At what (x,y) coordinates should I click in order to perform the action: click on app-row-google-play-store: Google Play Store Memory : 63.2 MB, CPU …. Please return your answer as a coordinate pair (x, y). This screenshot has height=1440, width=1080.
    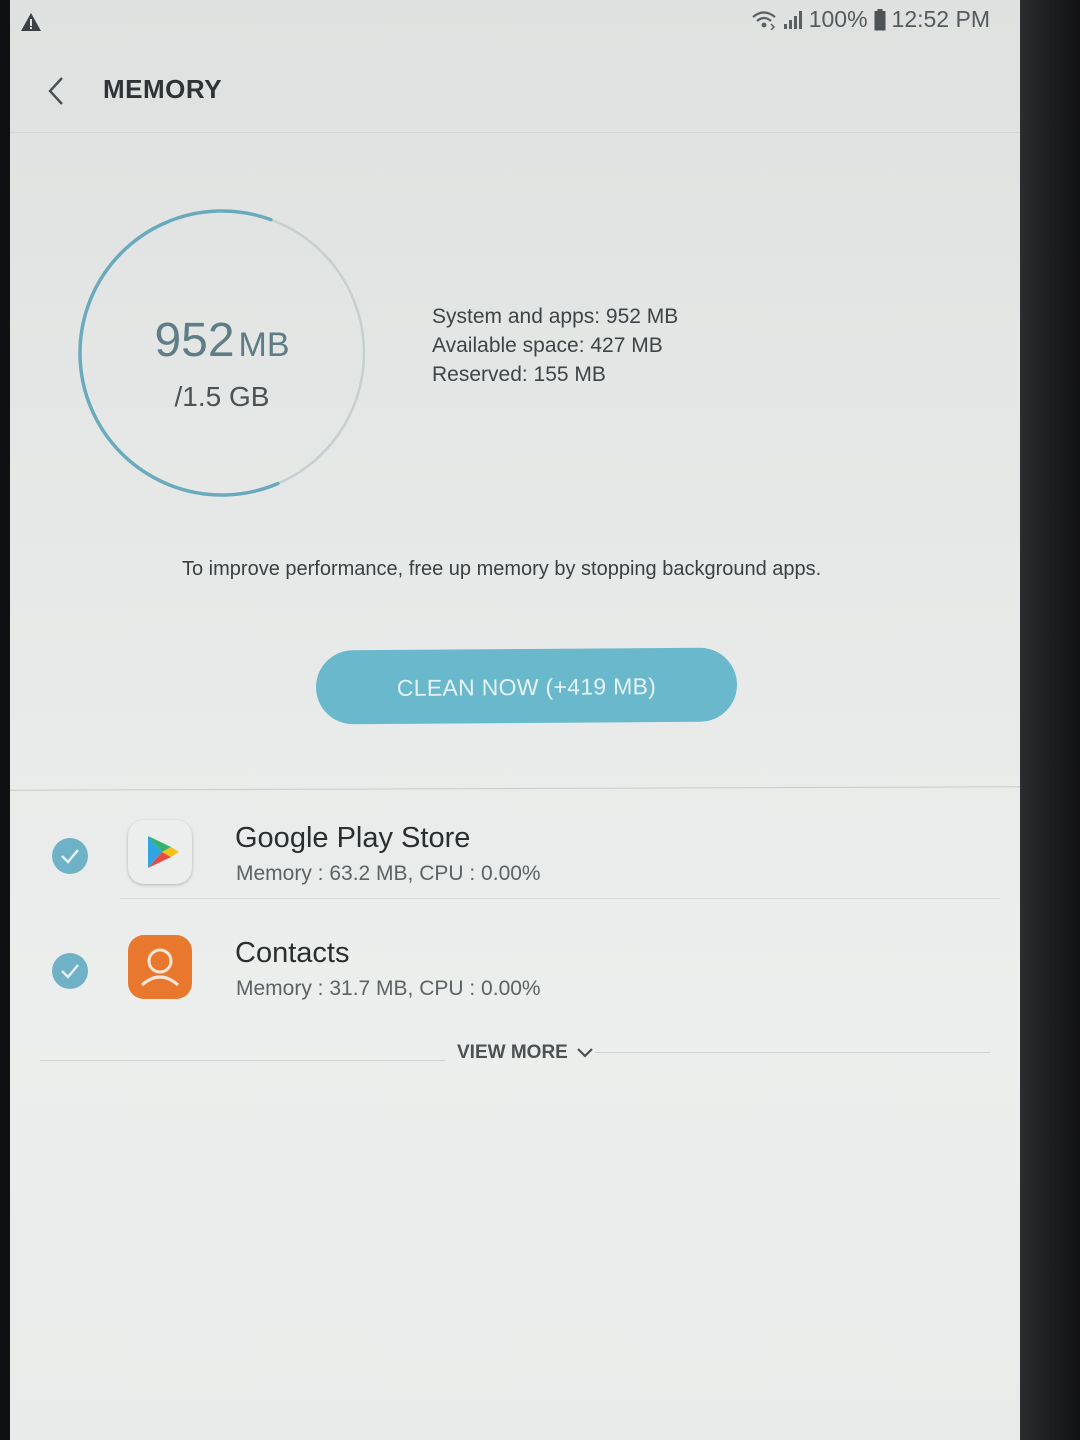
    Looking at the image, I should click on (515, 855).